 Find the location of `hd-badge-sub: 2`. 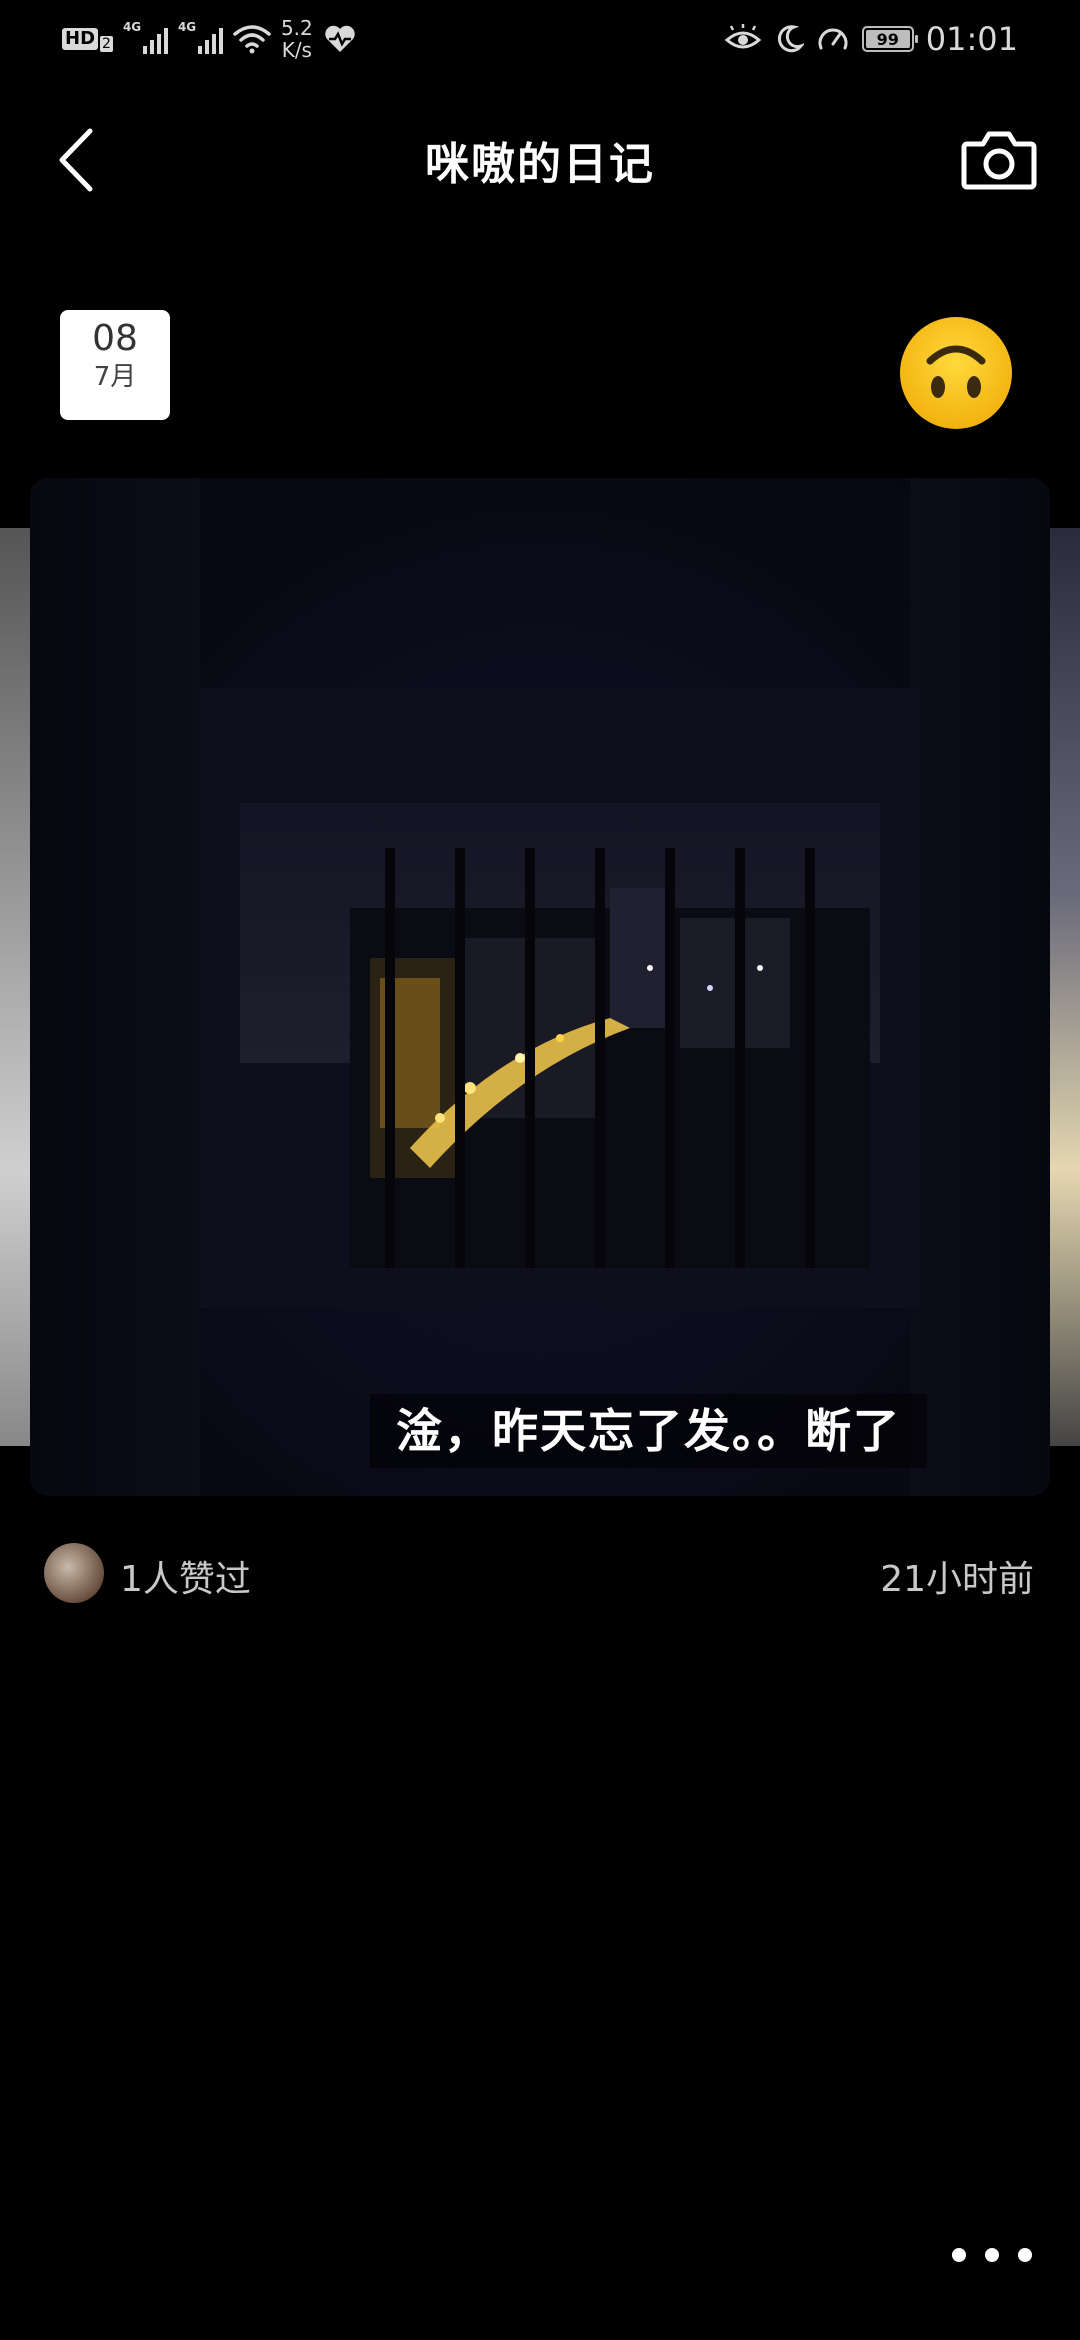

hd-badge-sub: 2 is located at coordinates (106, 44).